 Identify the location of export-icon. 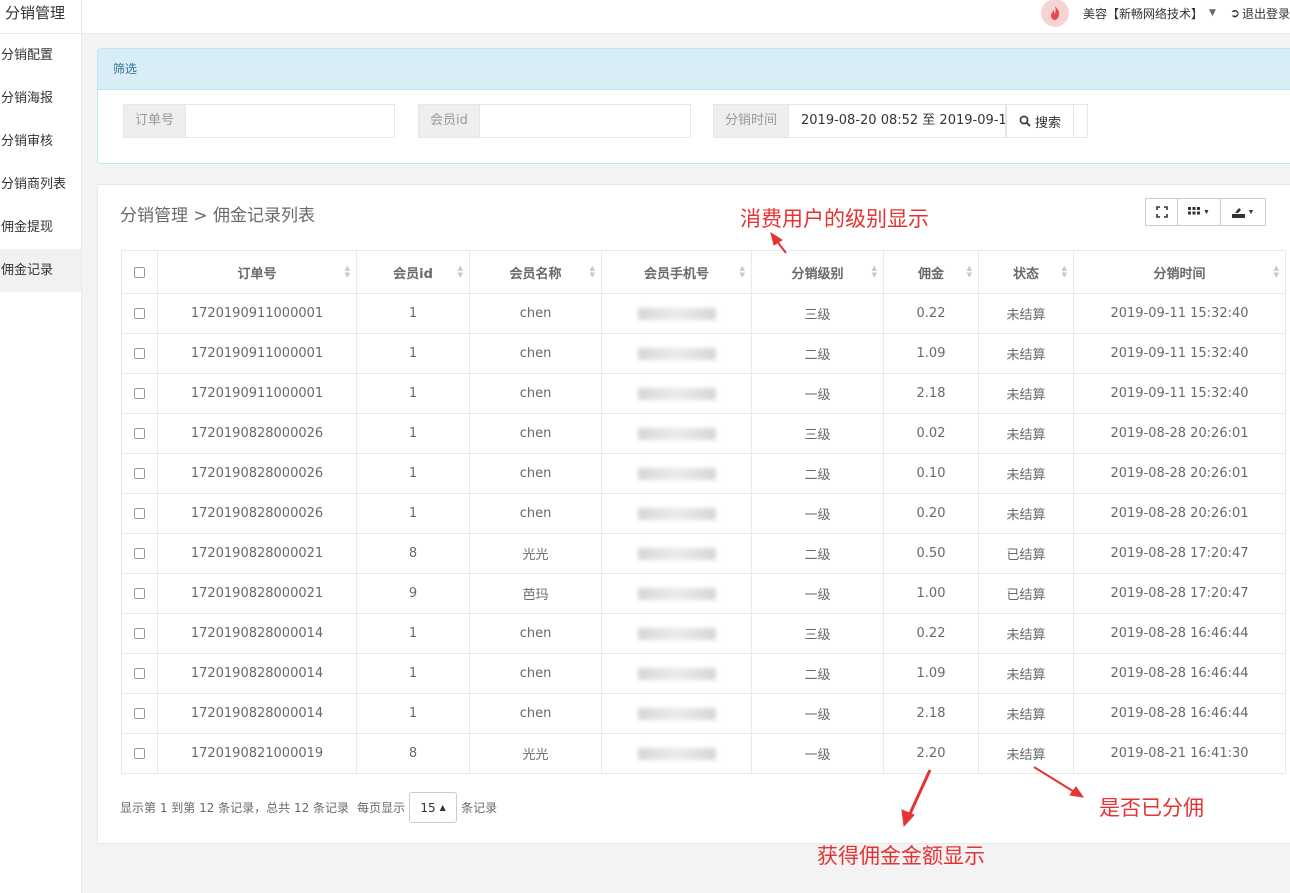
(1238, 212).